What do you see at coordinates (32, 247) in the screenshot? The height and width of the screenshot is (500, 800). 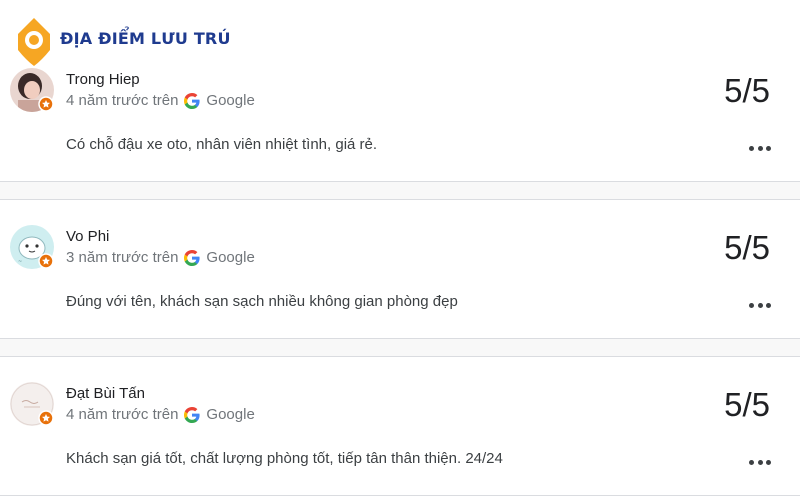 I see `avatar: ~` at bounding box center [32, 247].